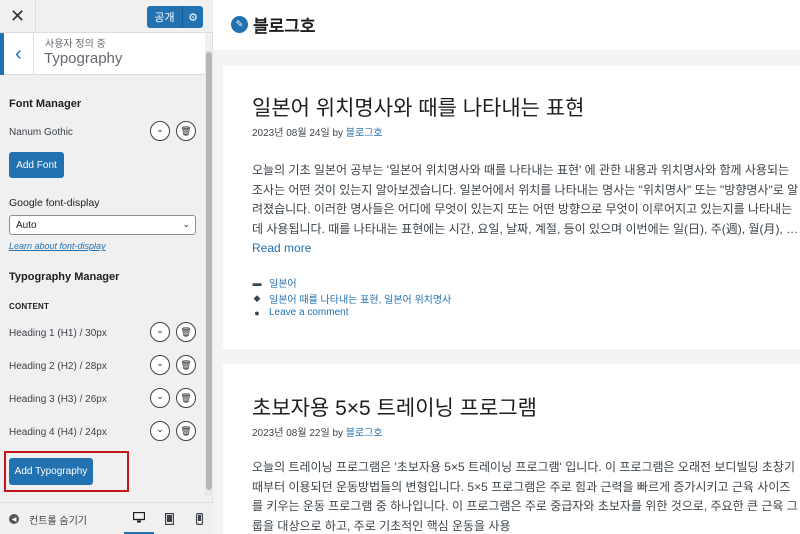  I want to click on typography-item-label: Heading 3 (H3) / 26px, so click(58, 399).